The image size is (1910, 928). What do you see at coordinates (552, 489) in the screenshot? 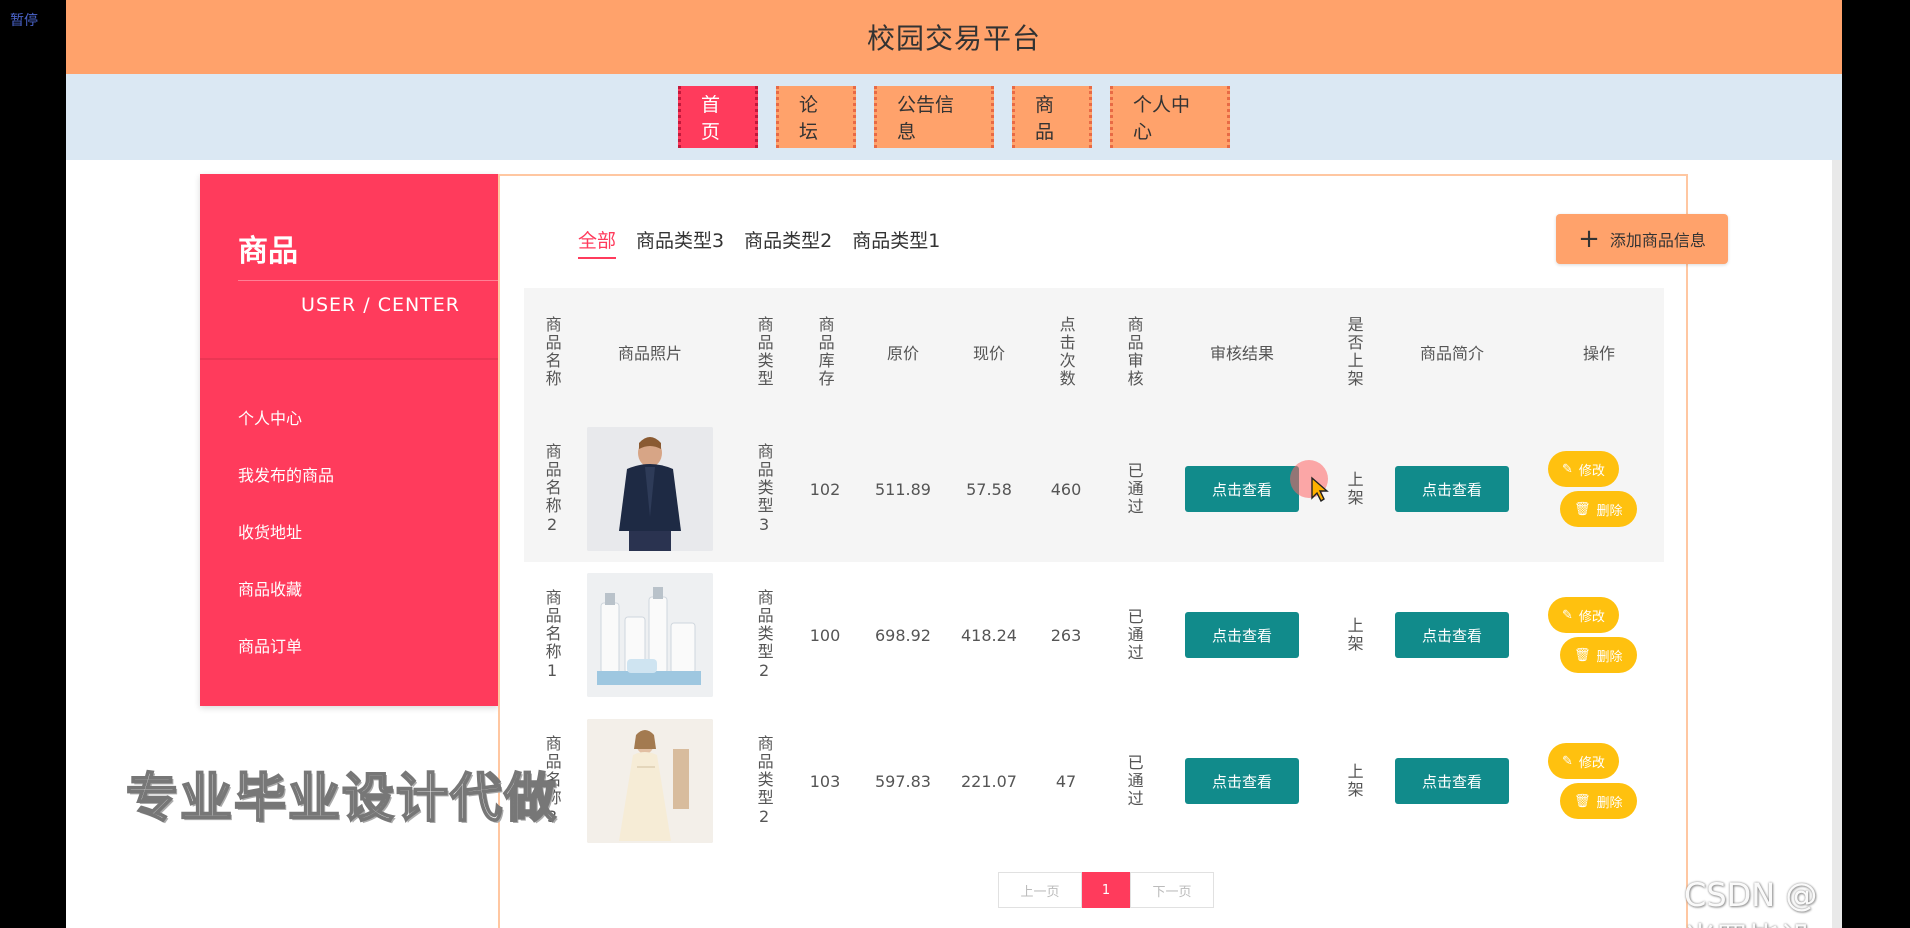
I see `cell-name: 商品名称2` at bounding box center [552, 489].